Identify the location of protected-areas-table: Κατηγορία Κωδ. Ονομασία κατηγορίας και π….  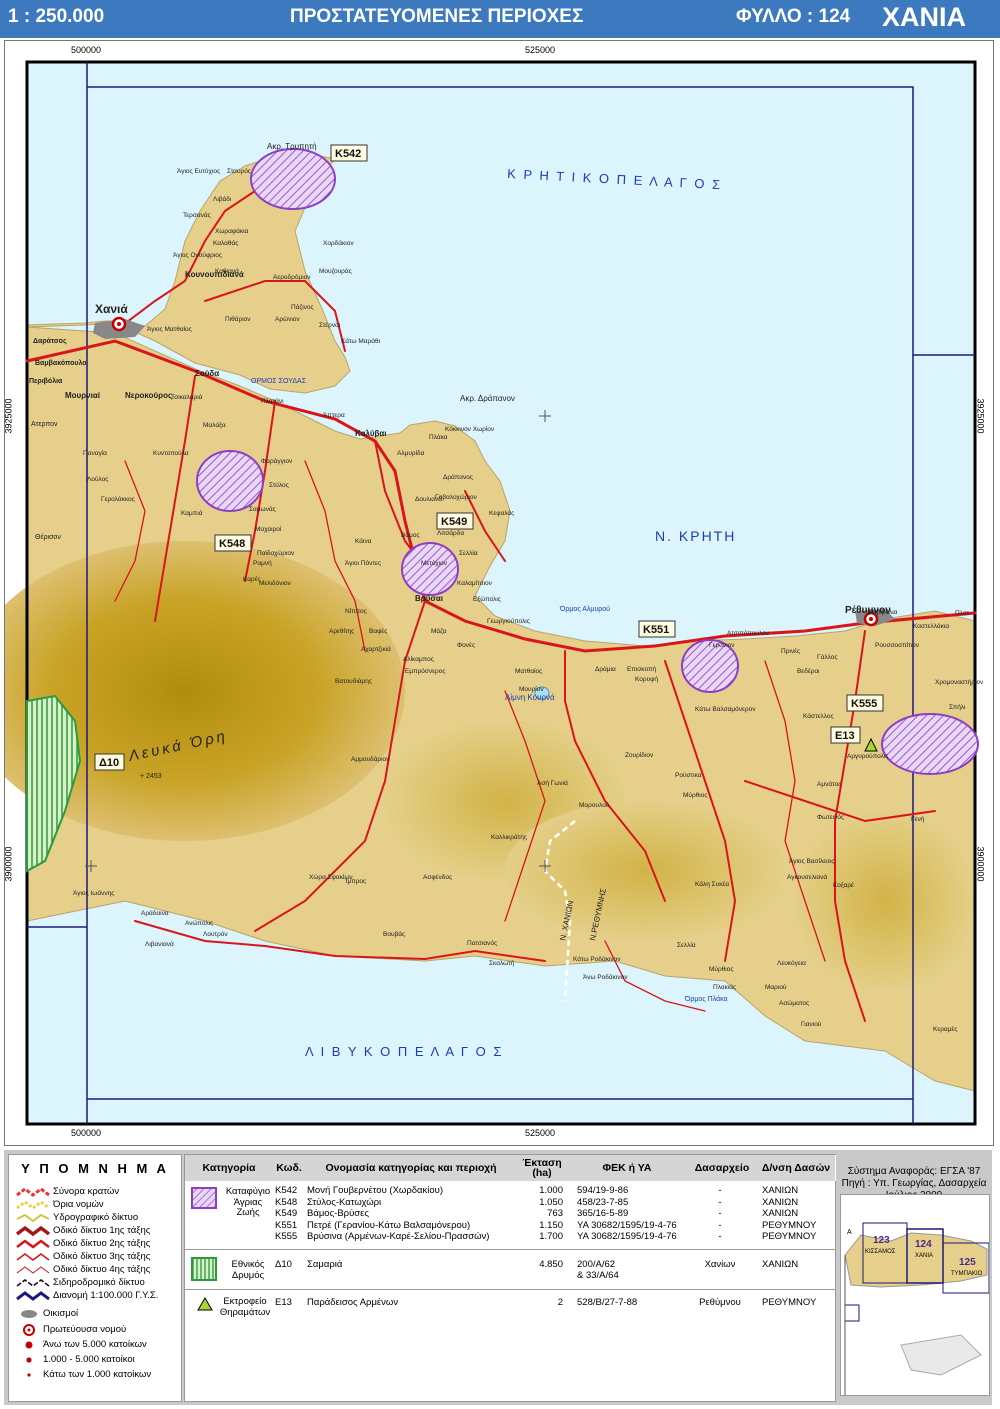
(510, 1278).